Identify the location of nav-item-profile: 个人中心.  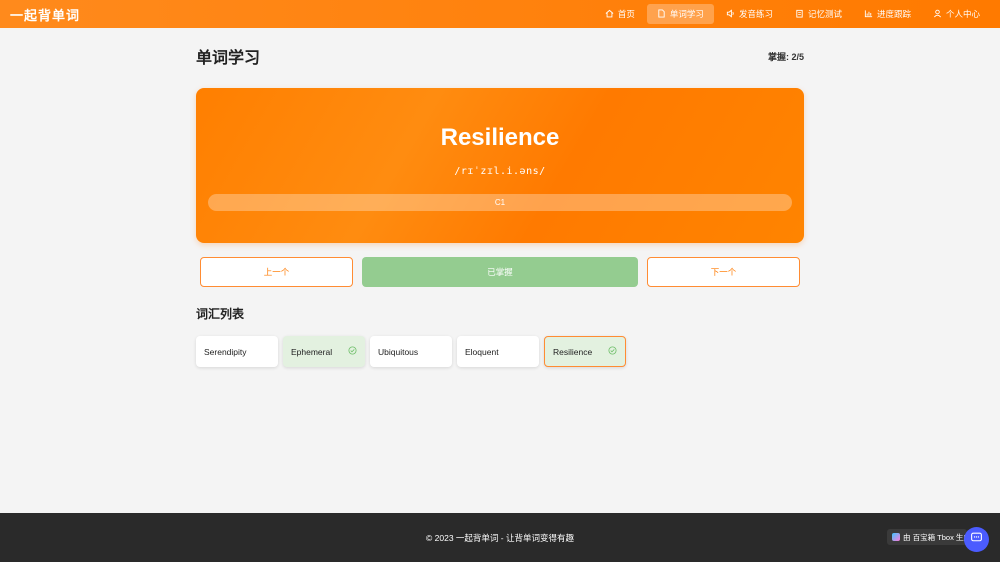
(956, 14).